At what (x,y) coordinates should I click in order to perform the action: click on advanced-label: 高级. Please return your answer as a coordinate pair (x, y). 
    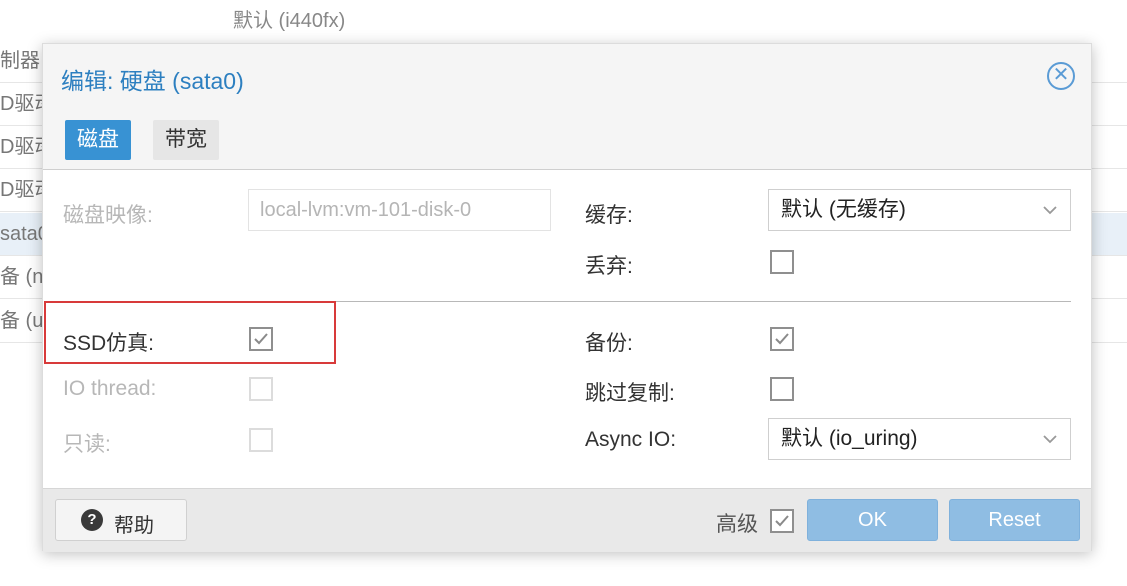
    Looking at the image, I should click on (737, 524).